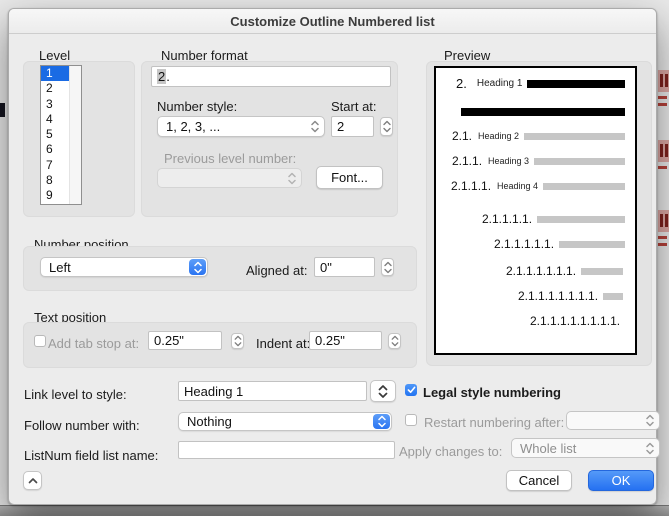  What do you see at coordinates (462, 136) in the screenshot?
I see `preview-number: 2.1.` at bounding box center [462, 136].